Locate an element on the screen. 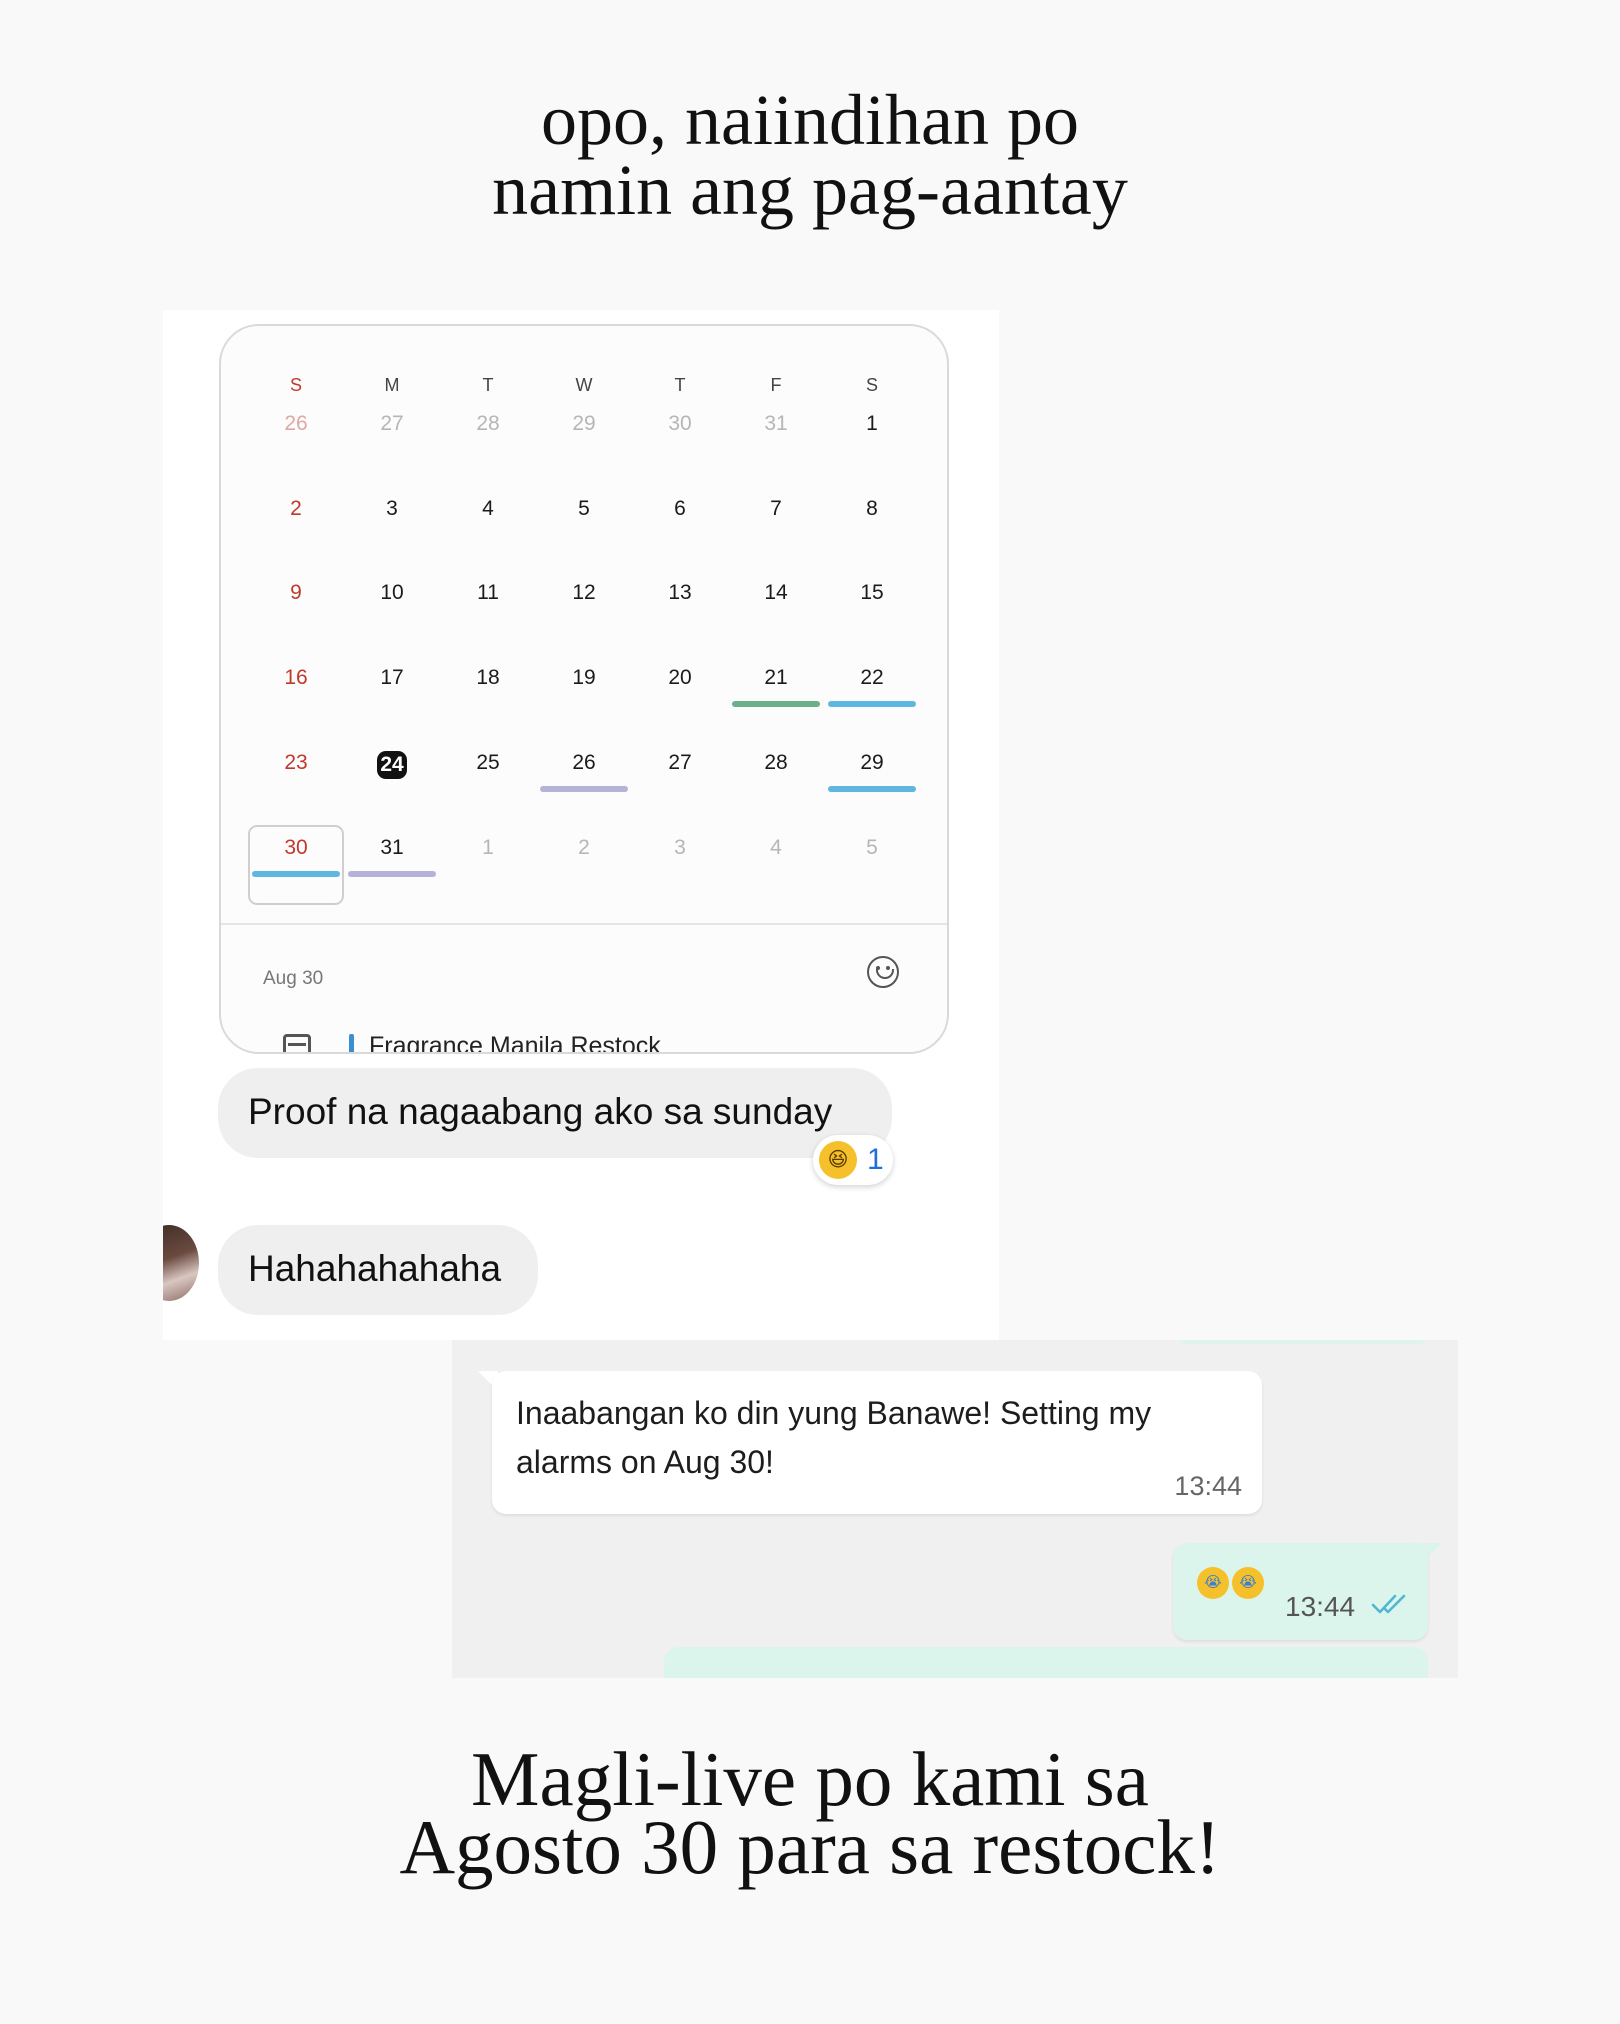  calendar-day: 11 is located at coordinates (488, 593).